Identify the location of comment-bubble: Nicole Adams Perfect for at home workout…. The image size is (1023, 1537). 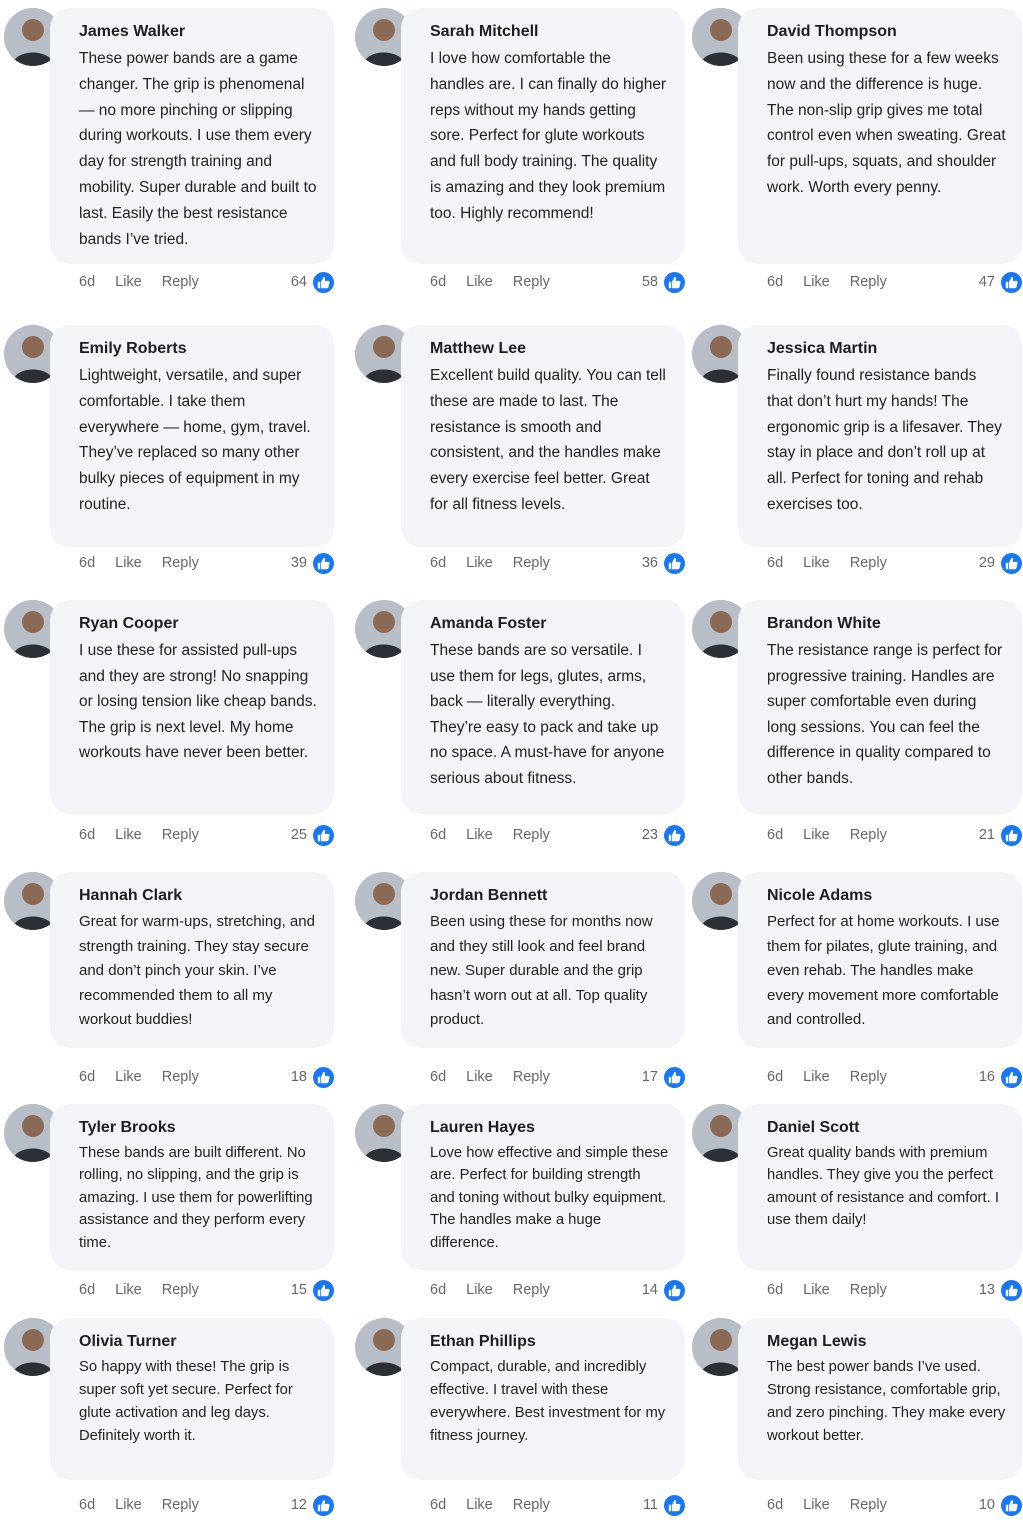
(880, 960).